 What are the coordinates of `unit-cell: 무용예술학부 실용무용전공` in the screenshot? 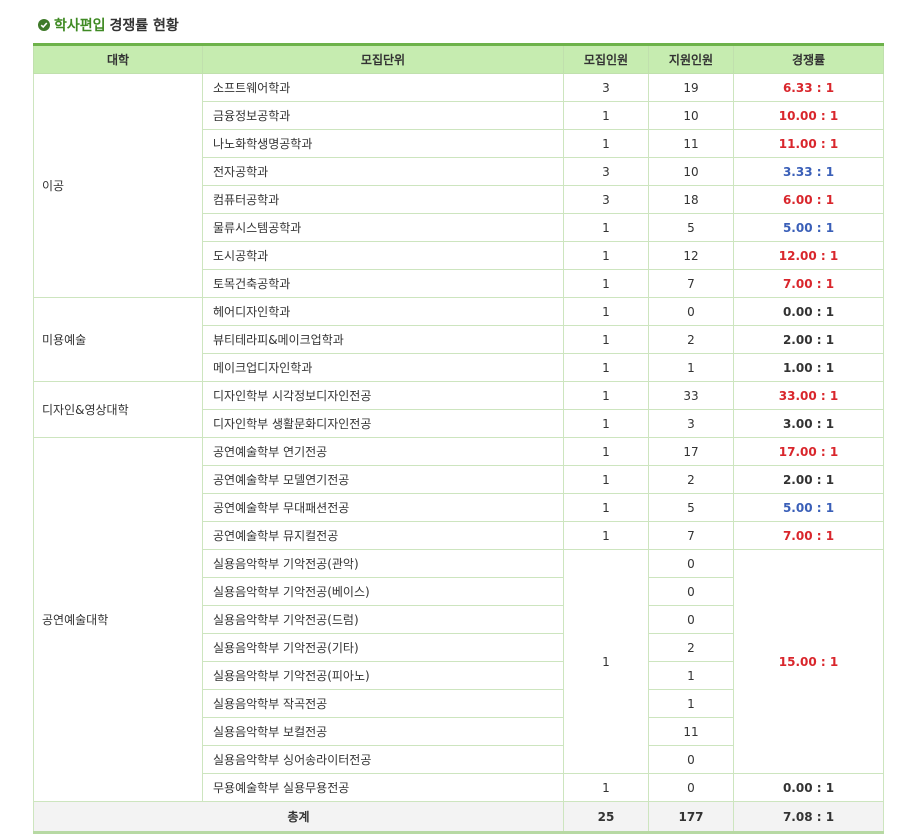 It's located at (383, 787).